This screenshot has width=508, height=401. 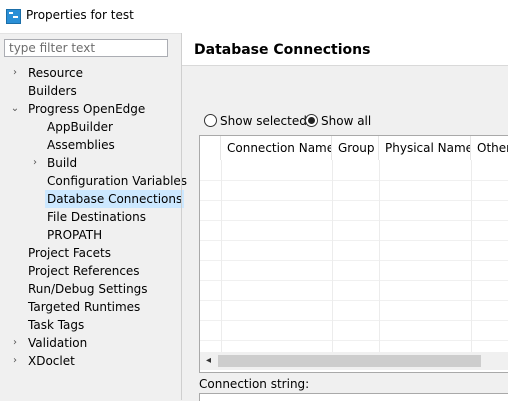 I want to click on tree-item-label: Build, so click(x=62, y=163).